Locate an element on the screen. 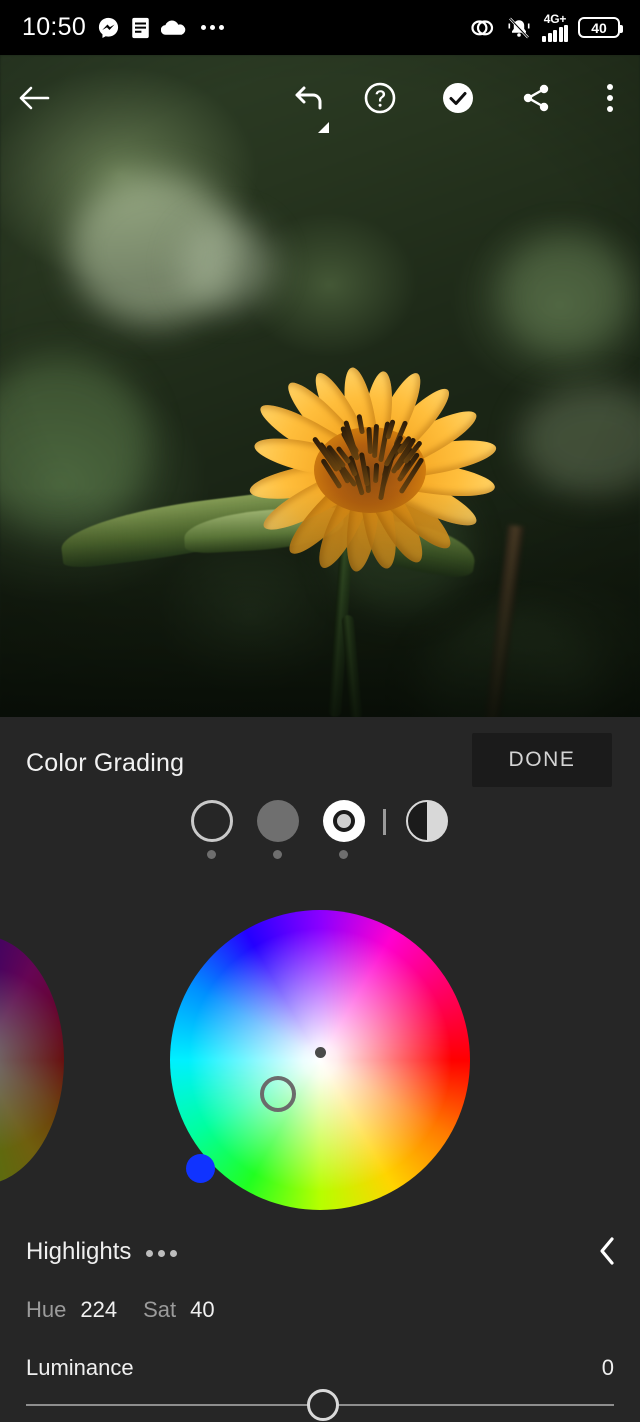  color-wheel-handle is located at coordinates (278, 1094).